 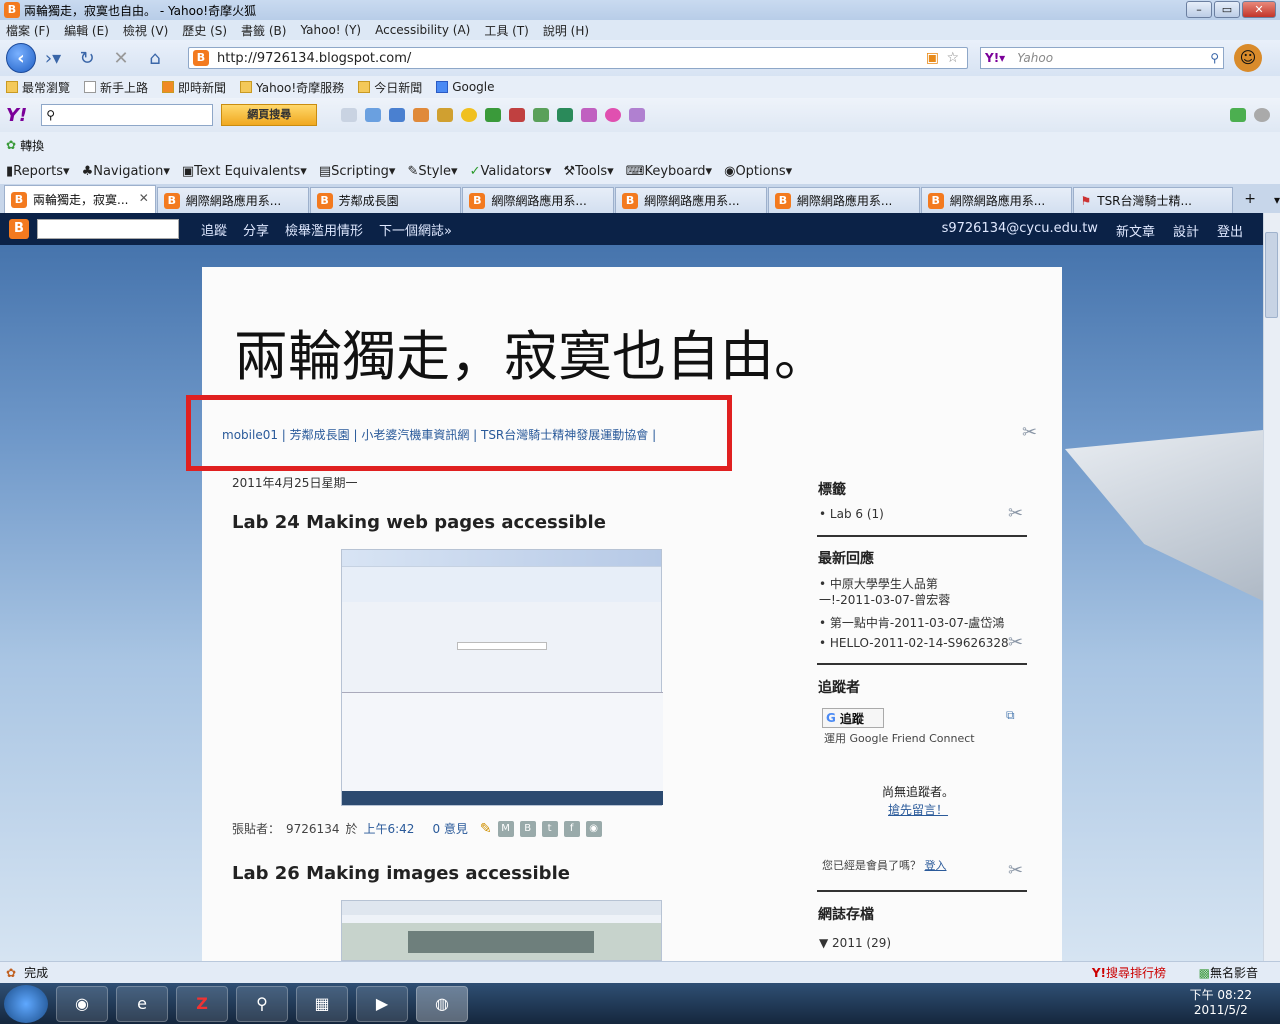 I want to click on bookmark-google: Google, so click(x=465, y=87).